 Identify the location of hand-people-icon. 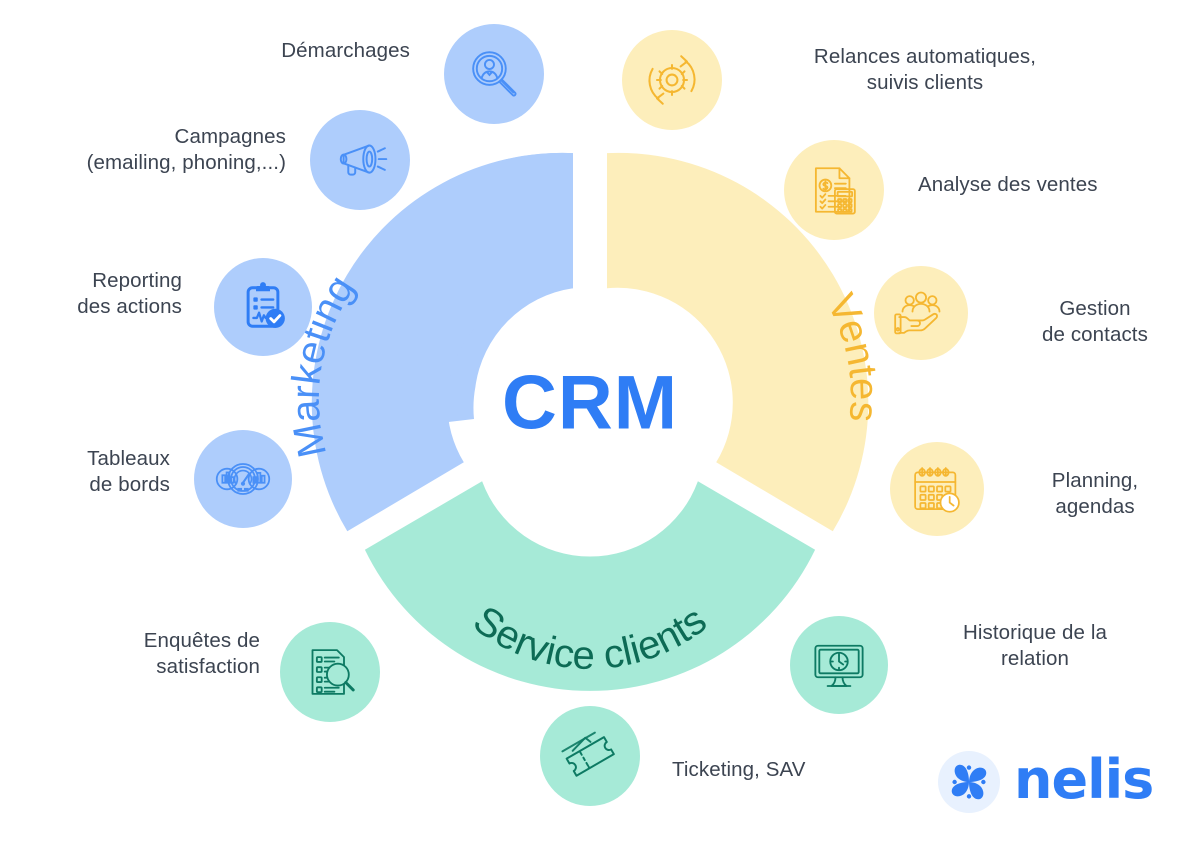
(921, 313).